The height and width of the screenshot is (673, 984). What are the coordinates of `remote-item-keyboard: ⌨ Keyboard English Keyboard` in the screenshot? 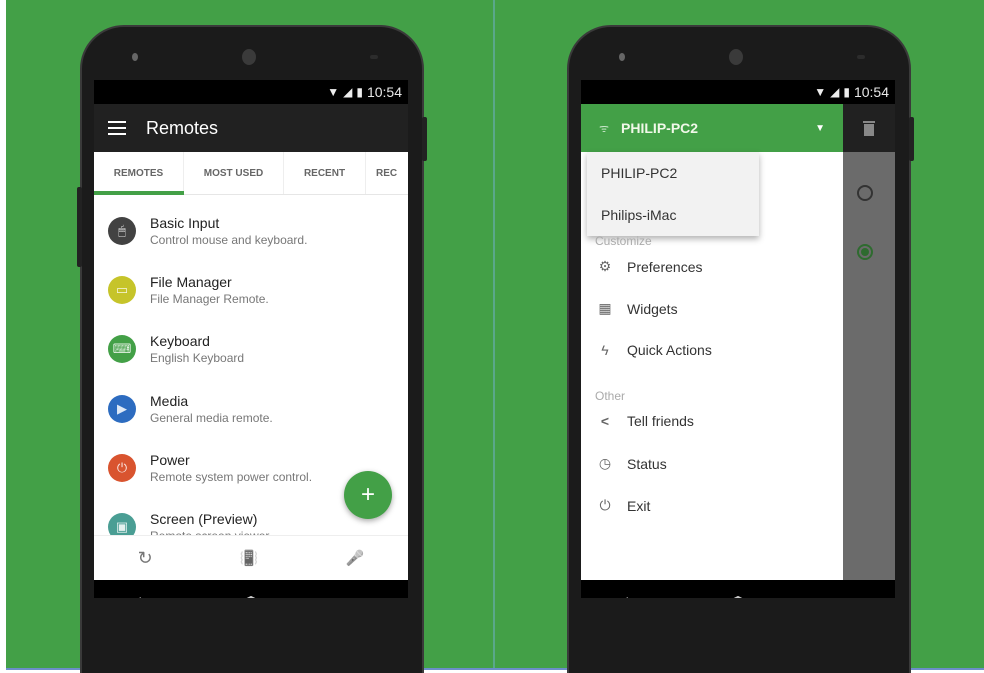 It's located at (251, 349).